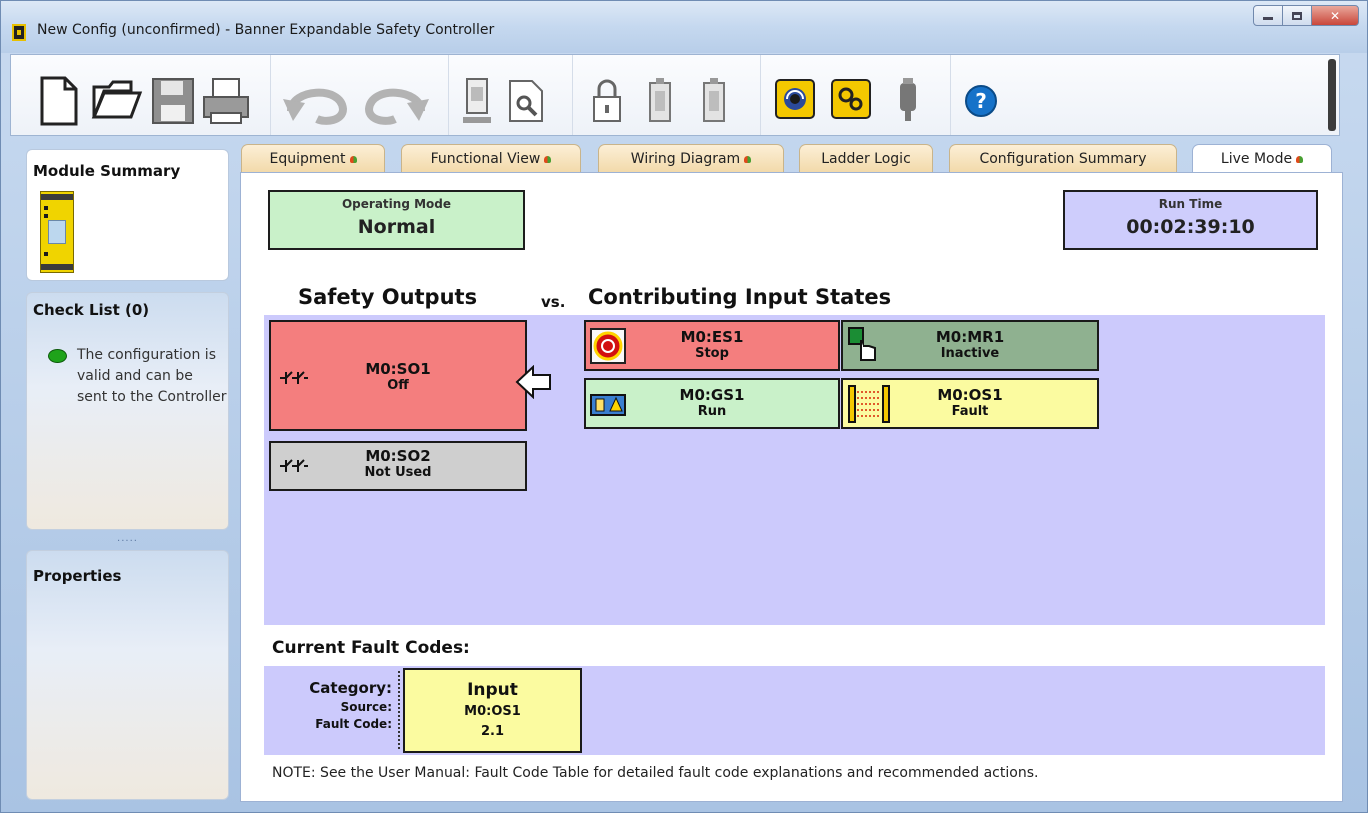 The height and width of the screenshot is (813, 1368). I want to click on undo-icon, so click(316, 103).